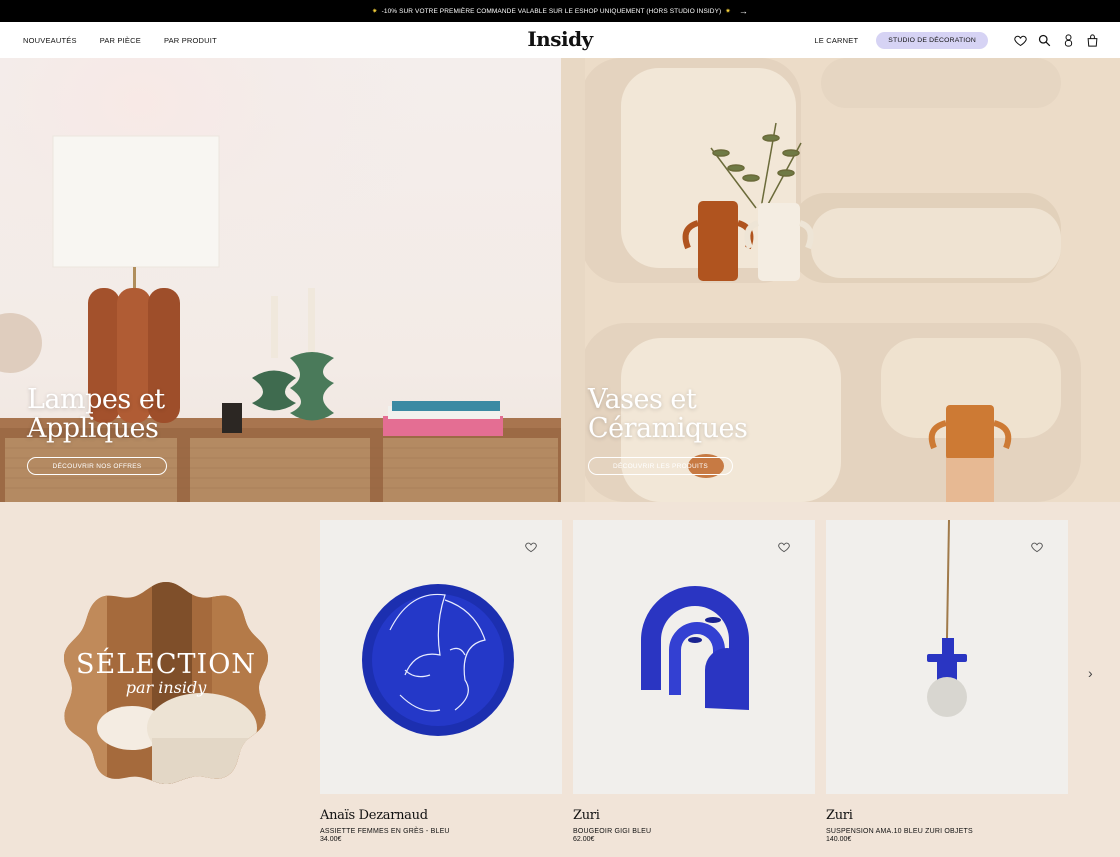 The image size is (1120, 857). What do you see at coordinates (932, 40) in the screenshot?
I see `studio-button: STUDIO DE DÉCORATION` at bounding box center [932, 40].